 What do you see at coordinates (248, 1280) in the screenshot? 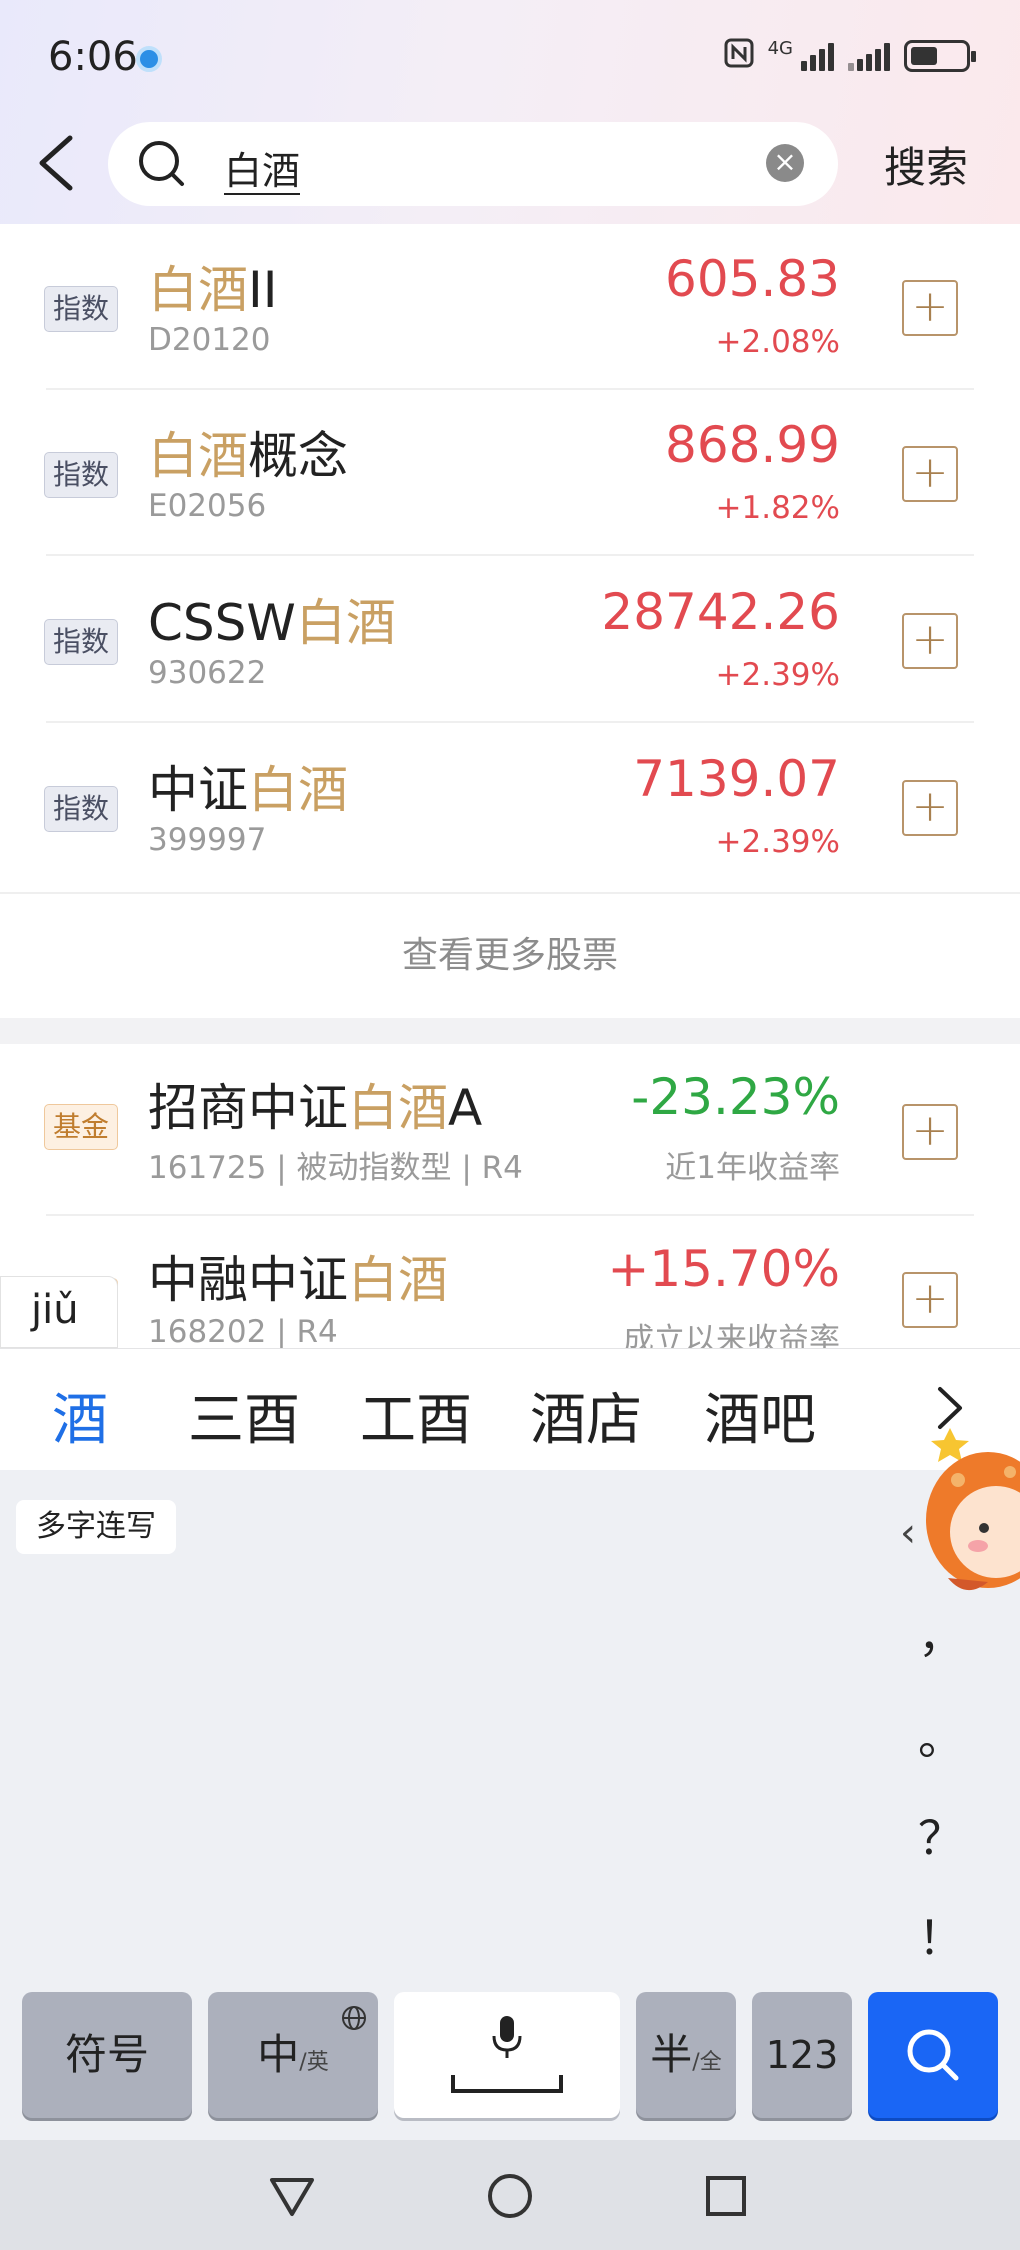
I see `name-prefix: 中融中证` at bounding box center [248, 1280].